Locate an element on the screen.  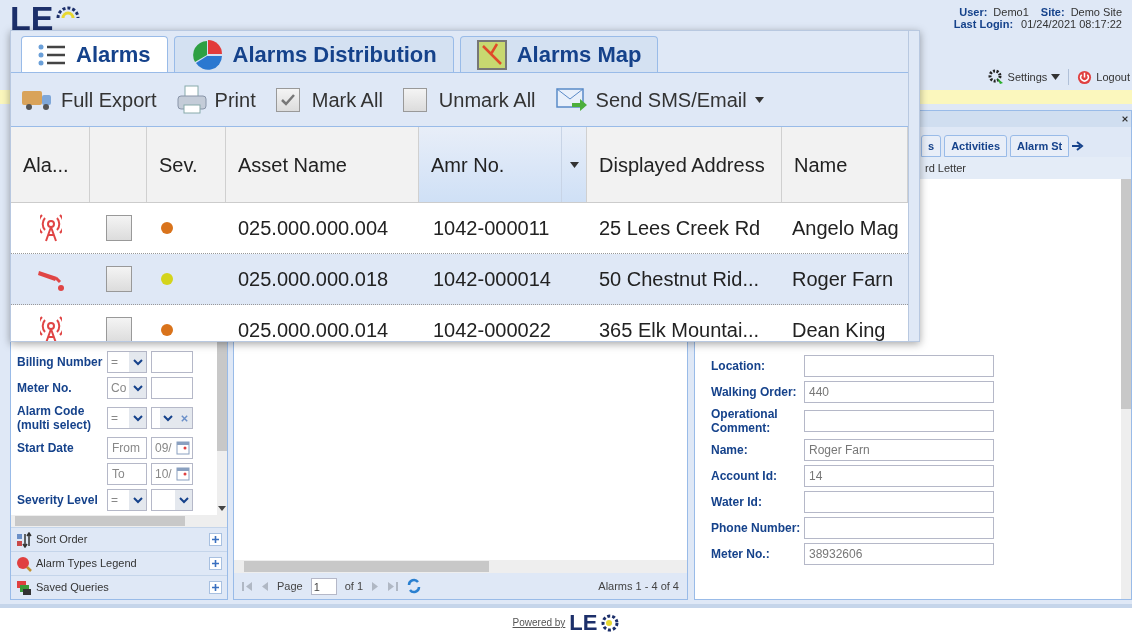
table-cell-text: 1042-000022 is located at coordinates (492, 329).